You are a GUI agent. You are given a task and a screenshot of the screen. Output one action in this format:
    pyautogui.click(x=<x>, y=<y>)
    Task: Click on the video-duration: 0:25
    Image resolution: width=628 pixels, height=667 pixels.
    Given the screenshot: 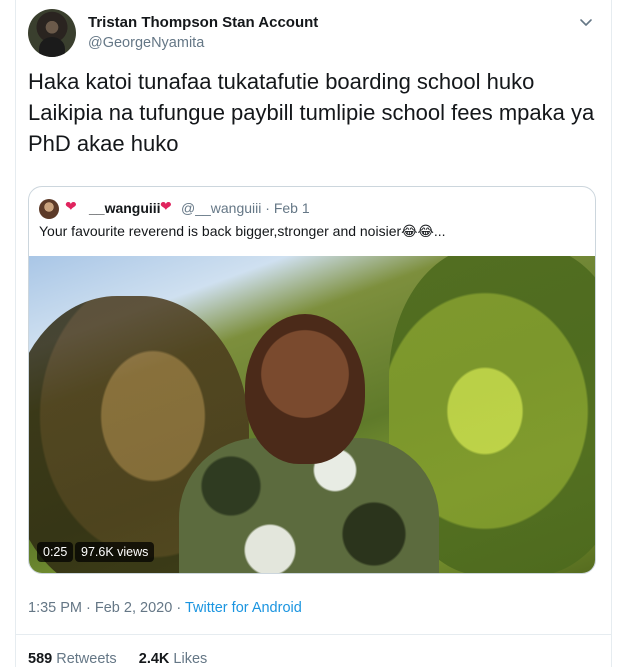 What is the action you would take?
    pyautogui.click(x=55, y=552)
    